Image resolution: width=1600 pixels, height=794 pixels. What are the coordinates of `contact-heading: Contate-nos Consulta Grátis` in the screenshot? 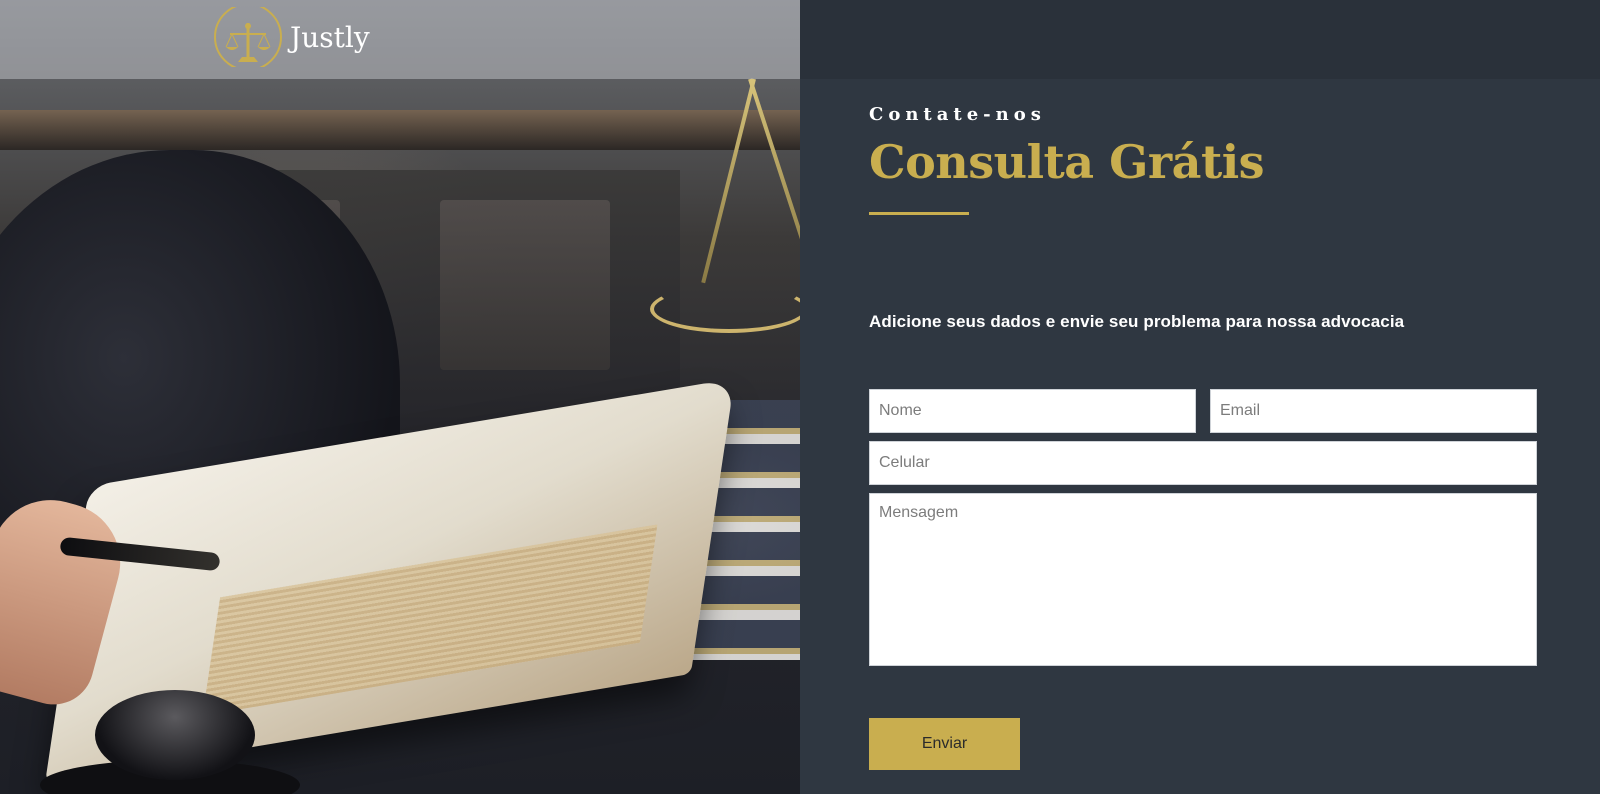 It's located at (1204, 157).